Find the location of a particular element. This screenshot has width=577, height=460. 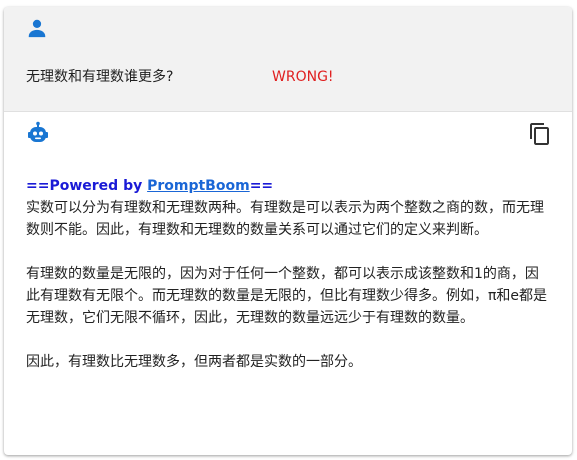

user-question-text: 无理数和有理数谁更多? is located at coordinates (100, 77).